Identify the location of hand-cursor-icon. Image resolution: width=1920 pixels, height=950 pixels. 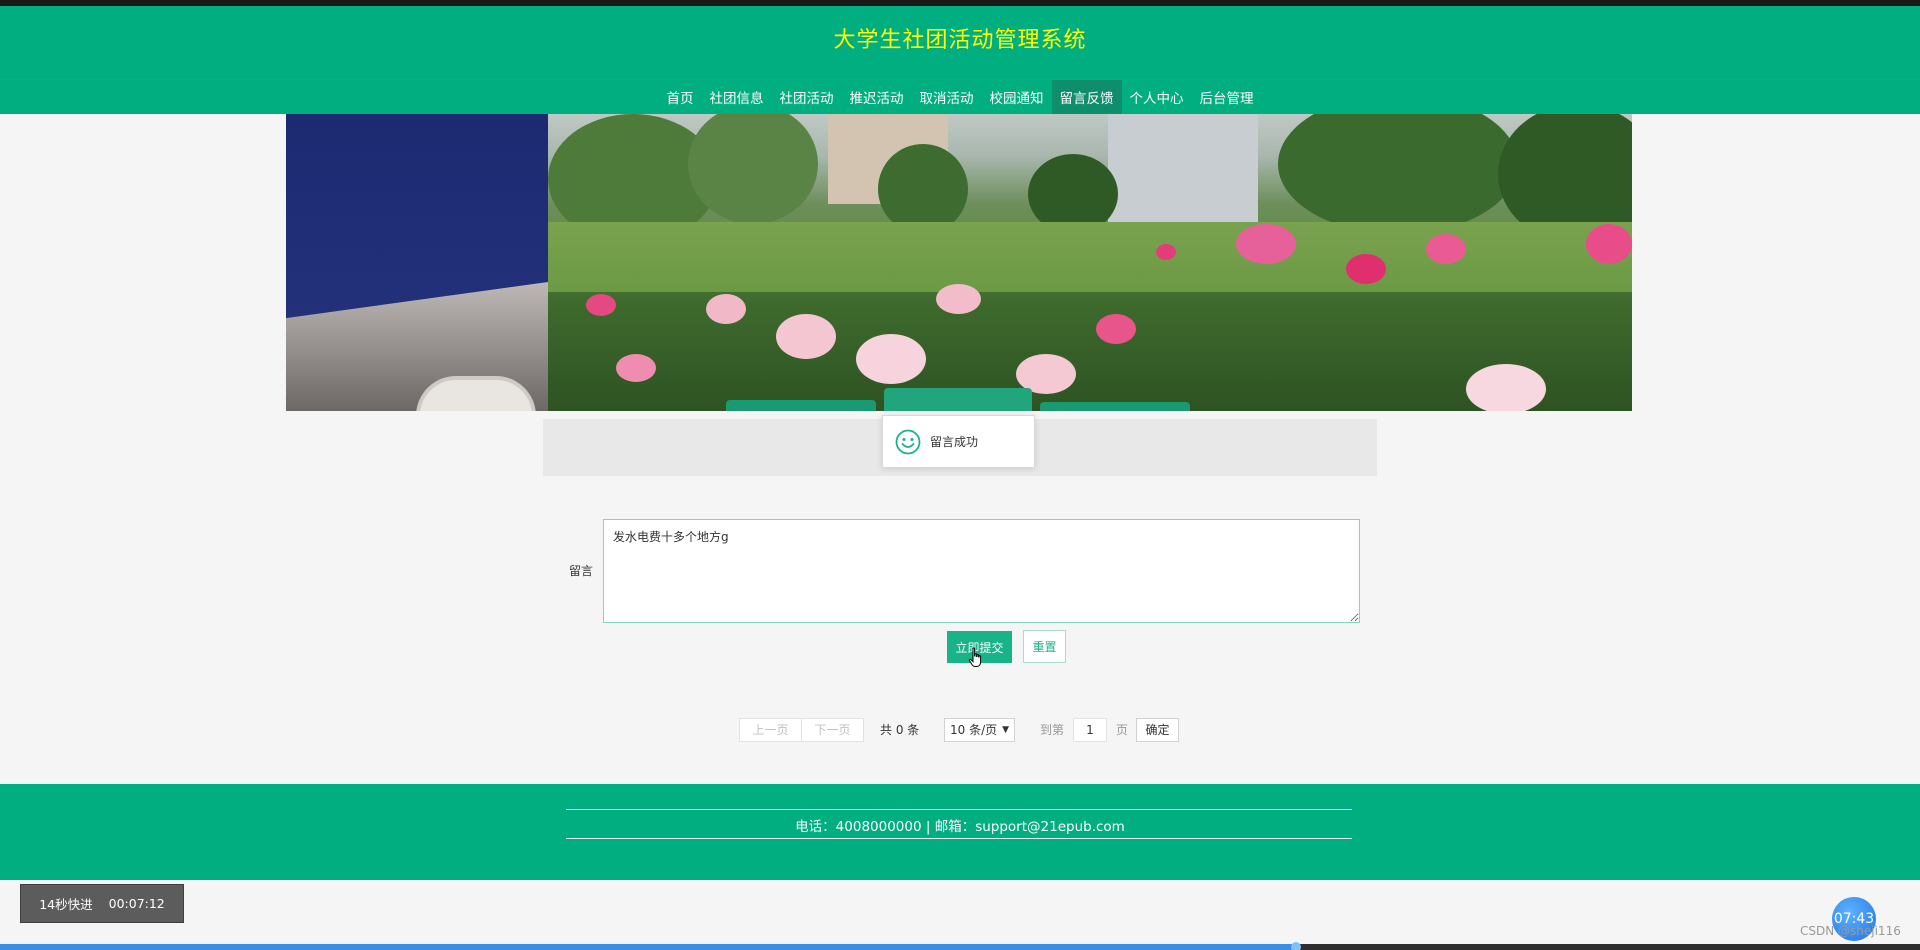
(975, 657).